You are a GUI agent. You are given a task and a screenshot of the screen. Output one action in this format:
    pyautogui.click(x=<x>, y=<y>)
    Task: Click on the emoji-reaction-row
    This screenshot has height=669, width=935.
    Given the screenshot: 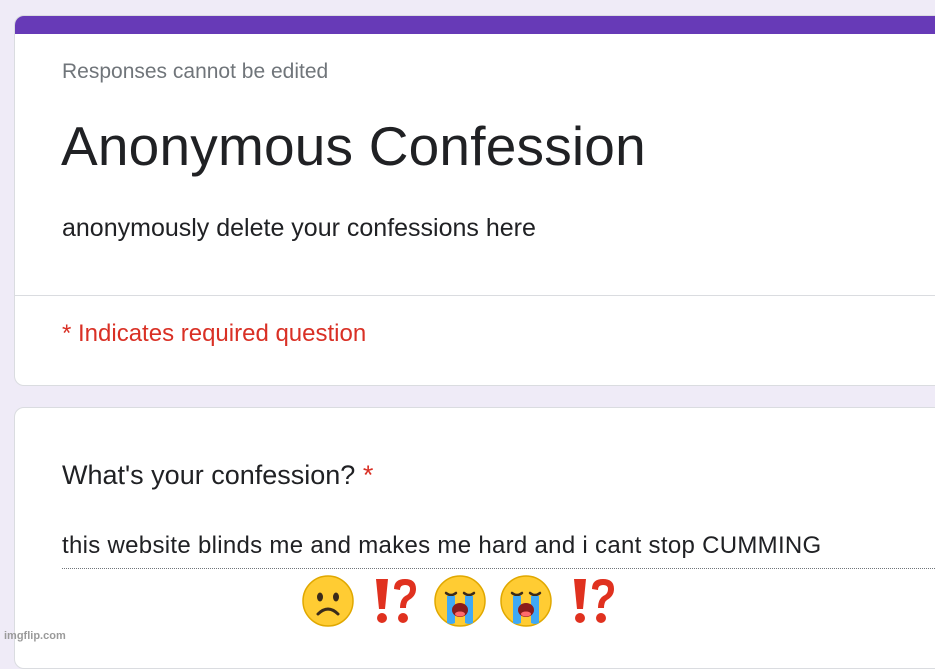 What is the action you would take?
    pyautogui.click(x=460, y=602)
    